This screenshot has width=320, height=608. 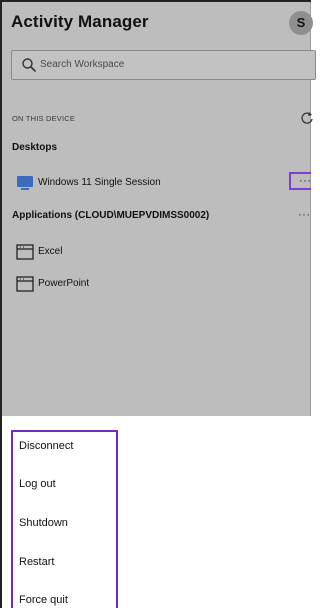 I want to click on menu-item-force-quit: Force quit, so click(x=43, y=600).